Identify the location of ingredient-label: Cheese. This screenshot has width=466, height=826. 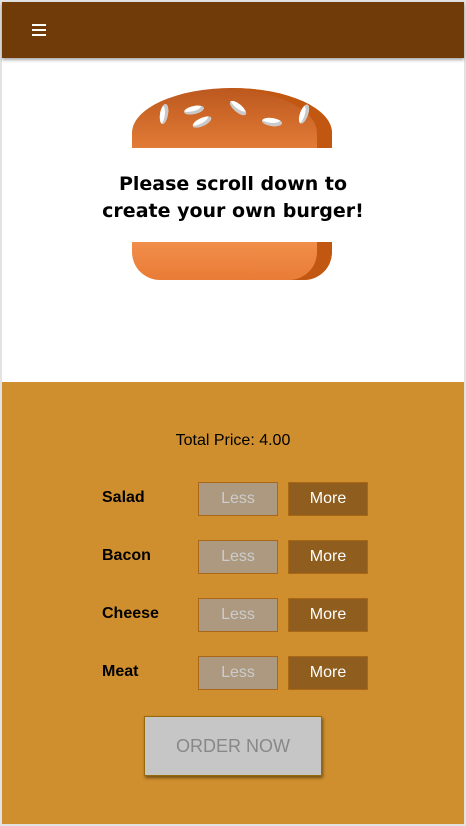
(130, 613).